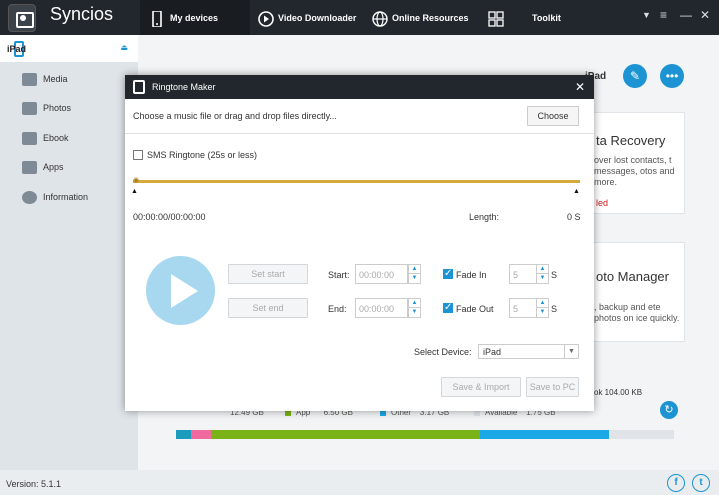 The height and width of the screenshot is (495, 719). Describe the element at coordinates (268, 274) in the screenshot. I see `set-start-button: Set start` at that location.